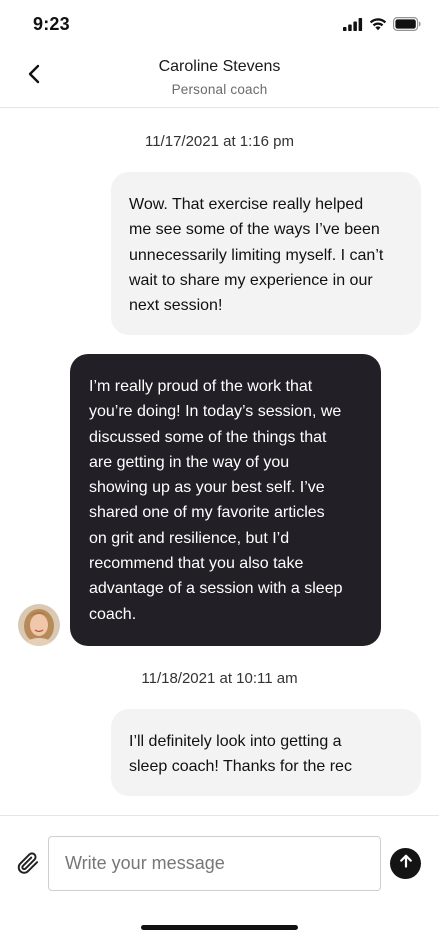 The height and width of the screenshot is (945, 439). Describe the element at coordinates (219, 927) in the screenshot. I see `home-indicator` at that location.